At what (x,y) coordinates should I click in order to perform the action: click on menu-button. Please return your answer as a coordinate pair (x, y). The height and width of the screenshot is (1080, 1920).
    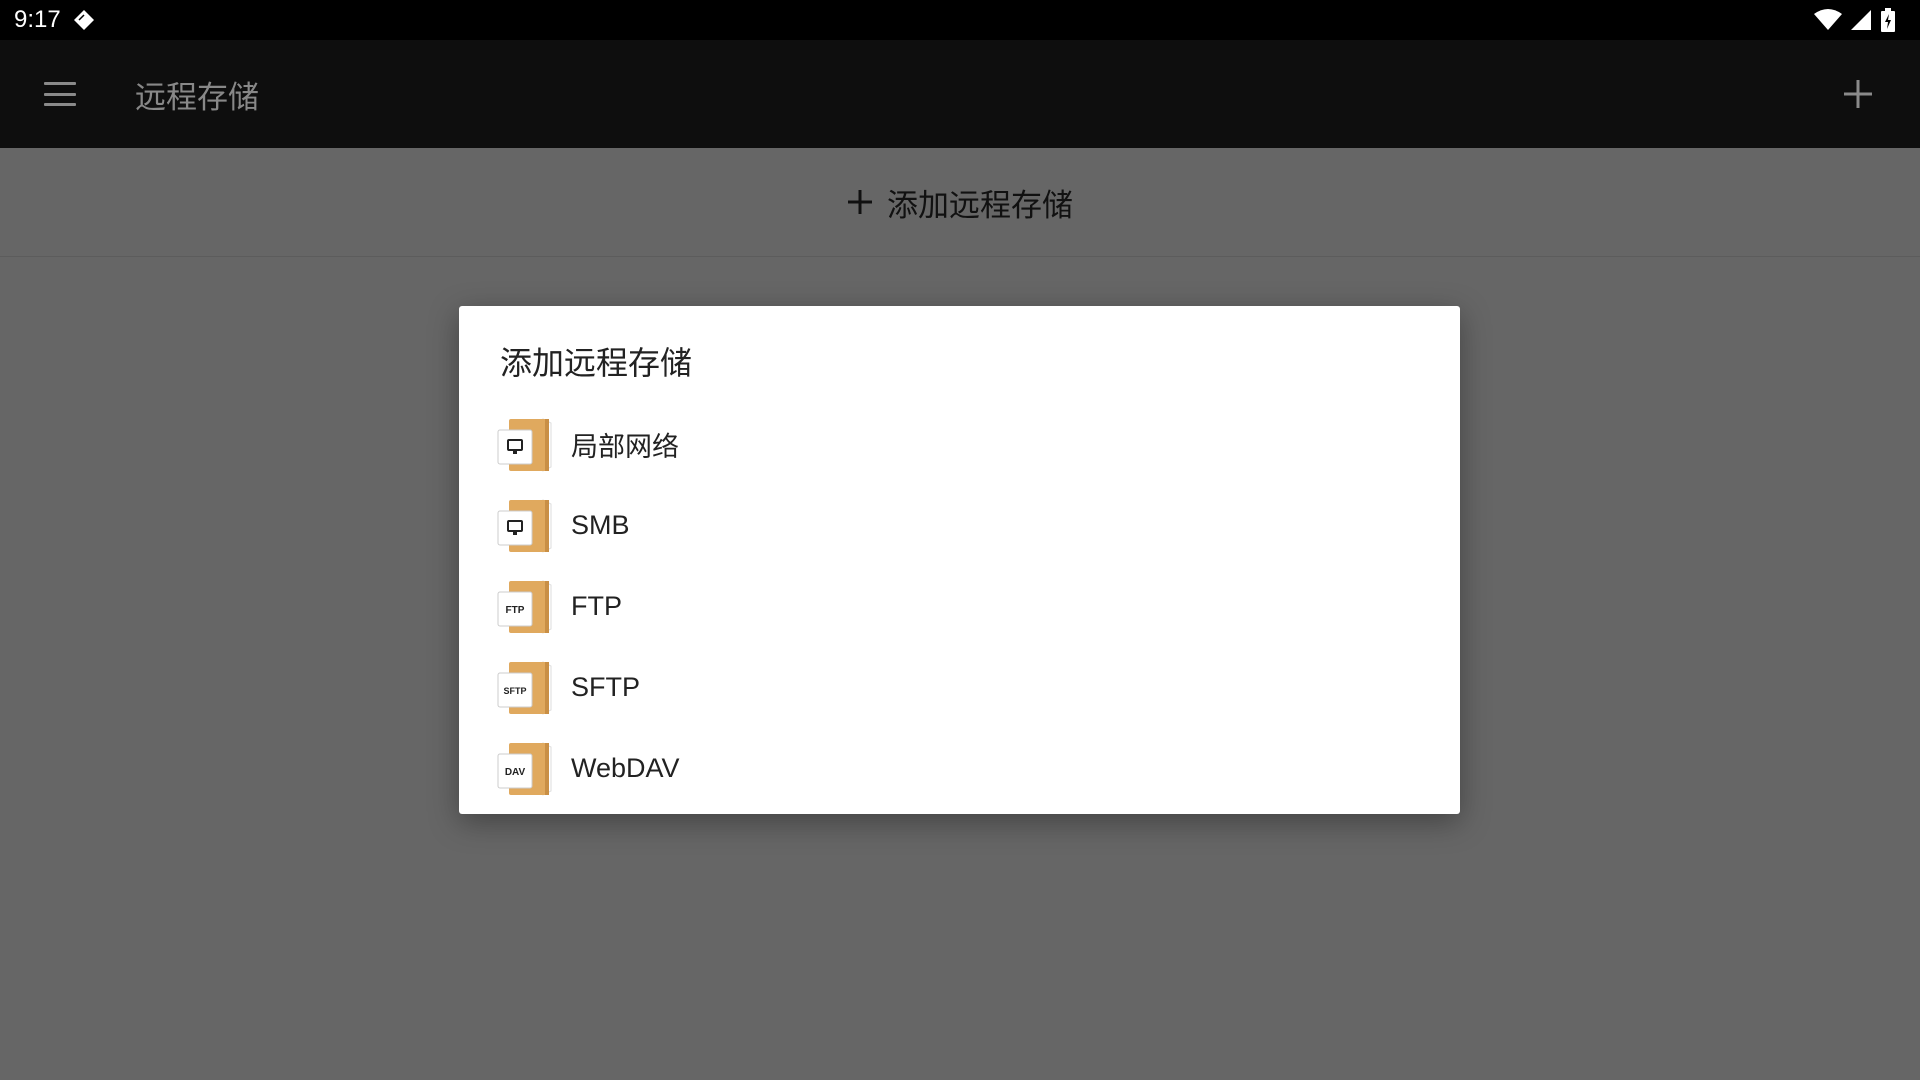
    Looking at the image, I should click on (60, 94).